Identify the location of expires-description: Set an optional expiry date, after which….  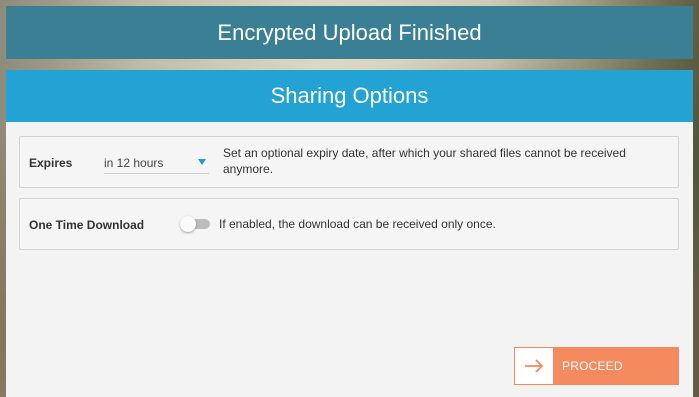
(424, 161).